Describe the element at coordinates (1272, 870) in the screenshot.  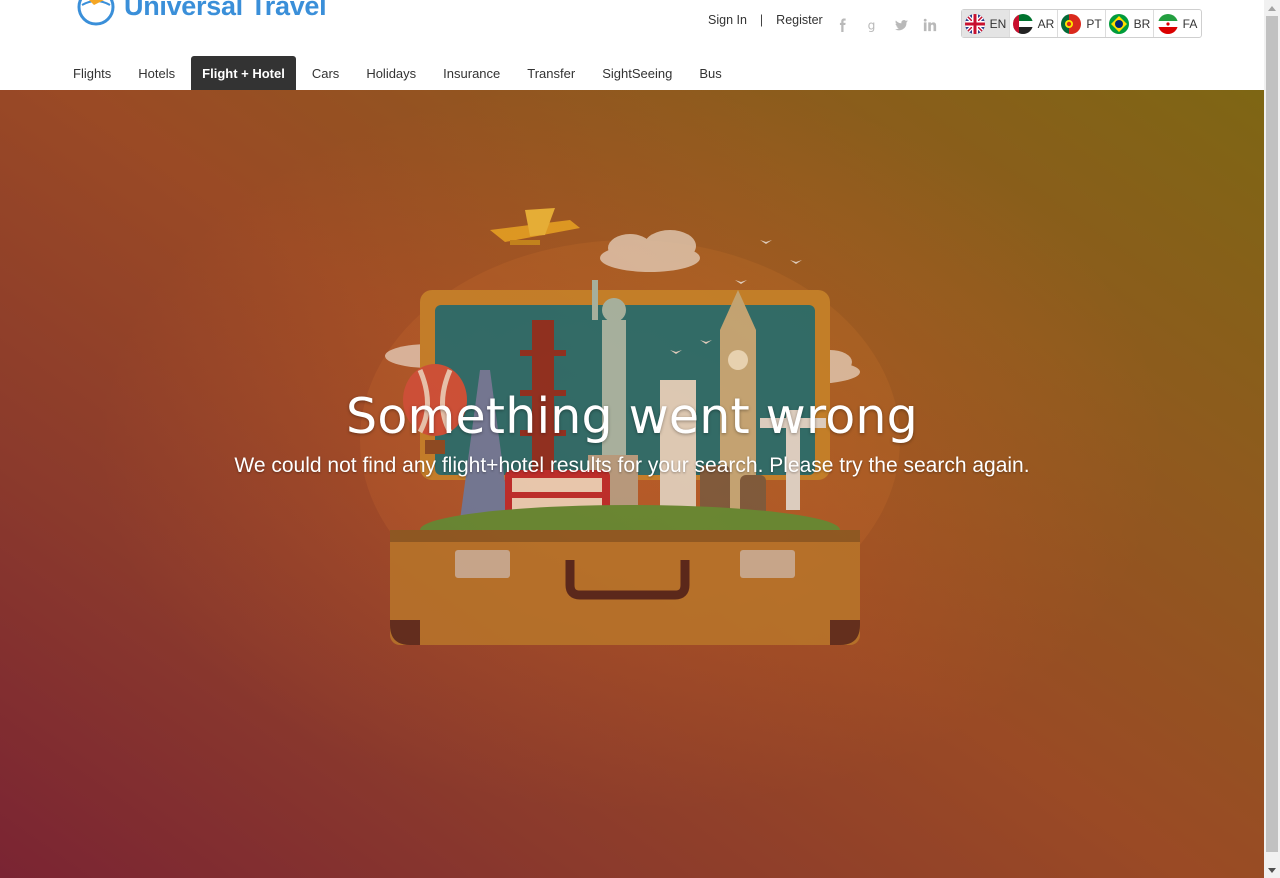
I see `scroll-down-arrow` at that location.